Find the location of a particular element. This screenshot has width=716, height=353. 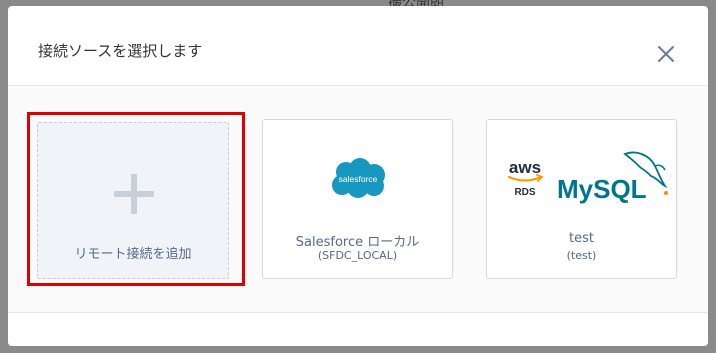

salesforce-logo-text: salesforce is located at coordinates (358, 179).